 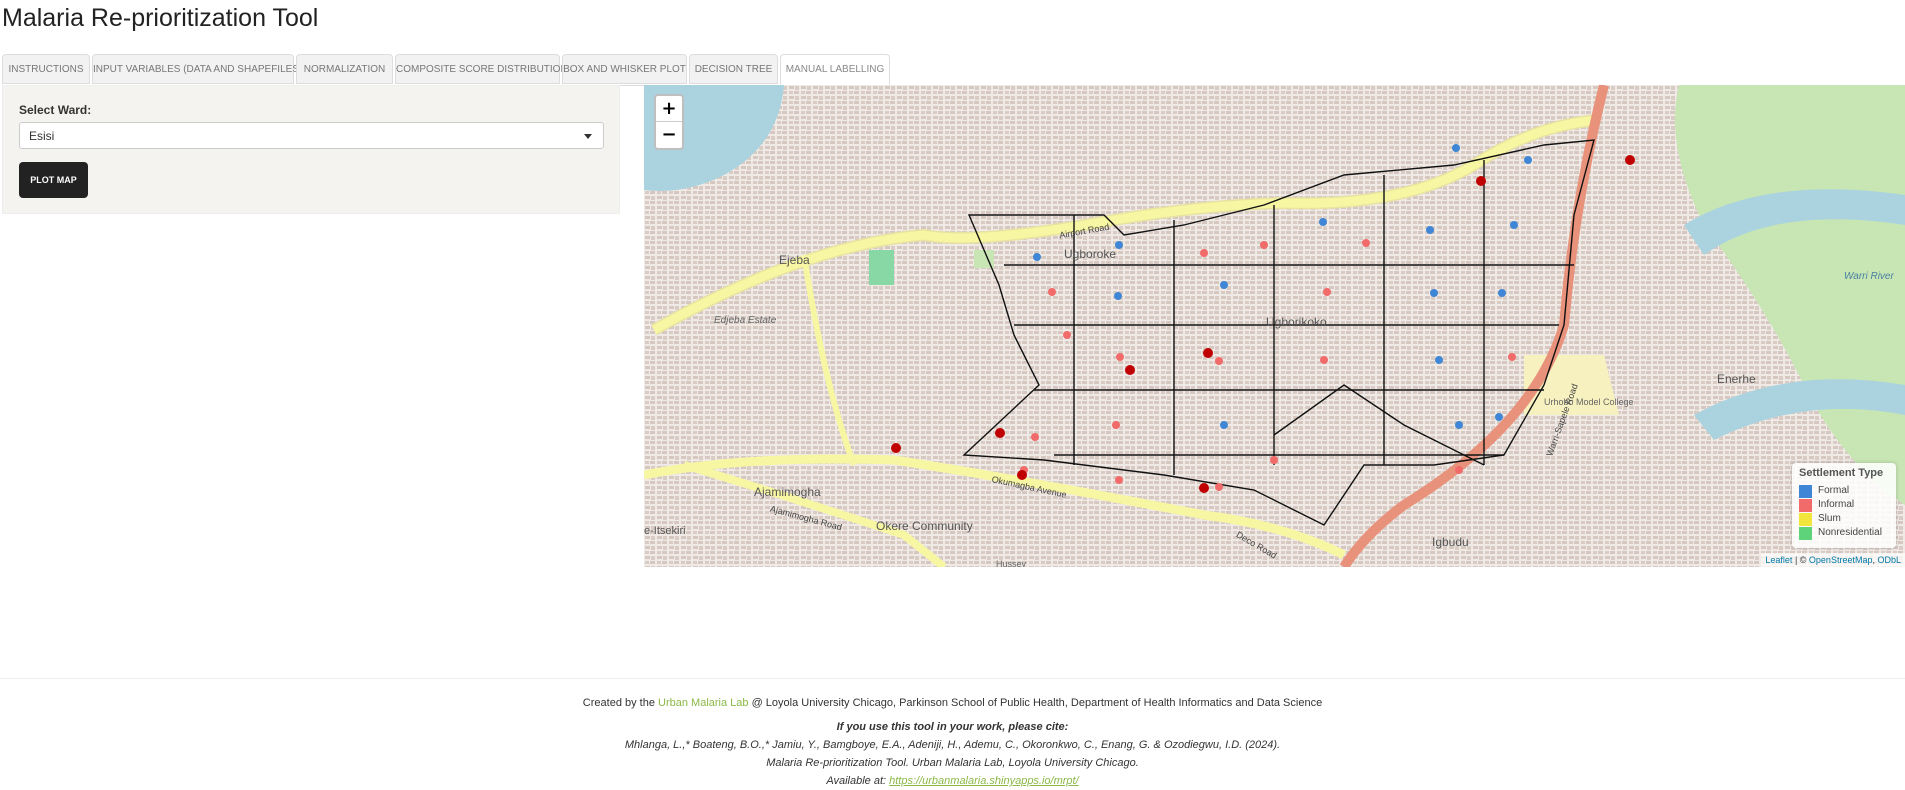 What do you see at coordinates (669, 135) in the screenshot?
I see `zoom-out-button: −` at bounding box center [669, 135].